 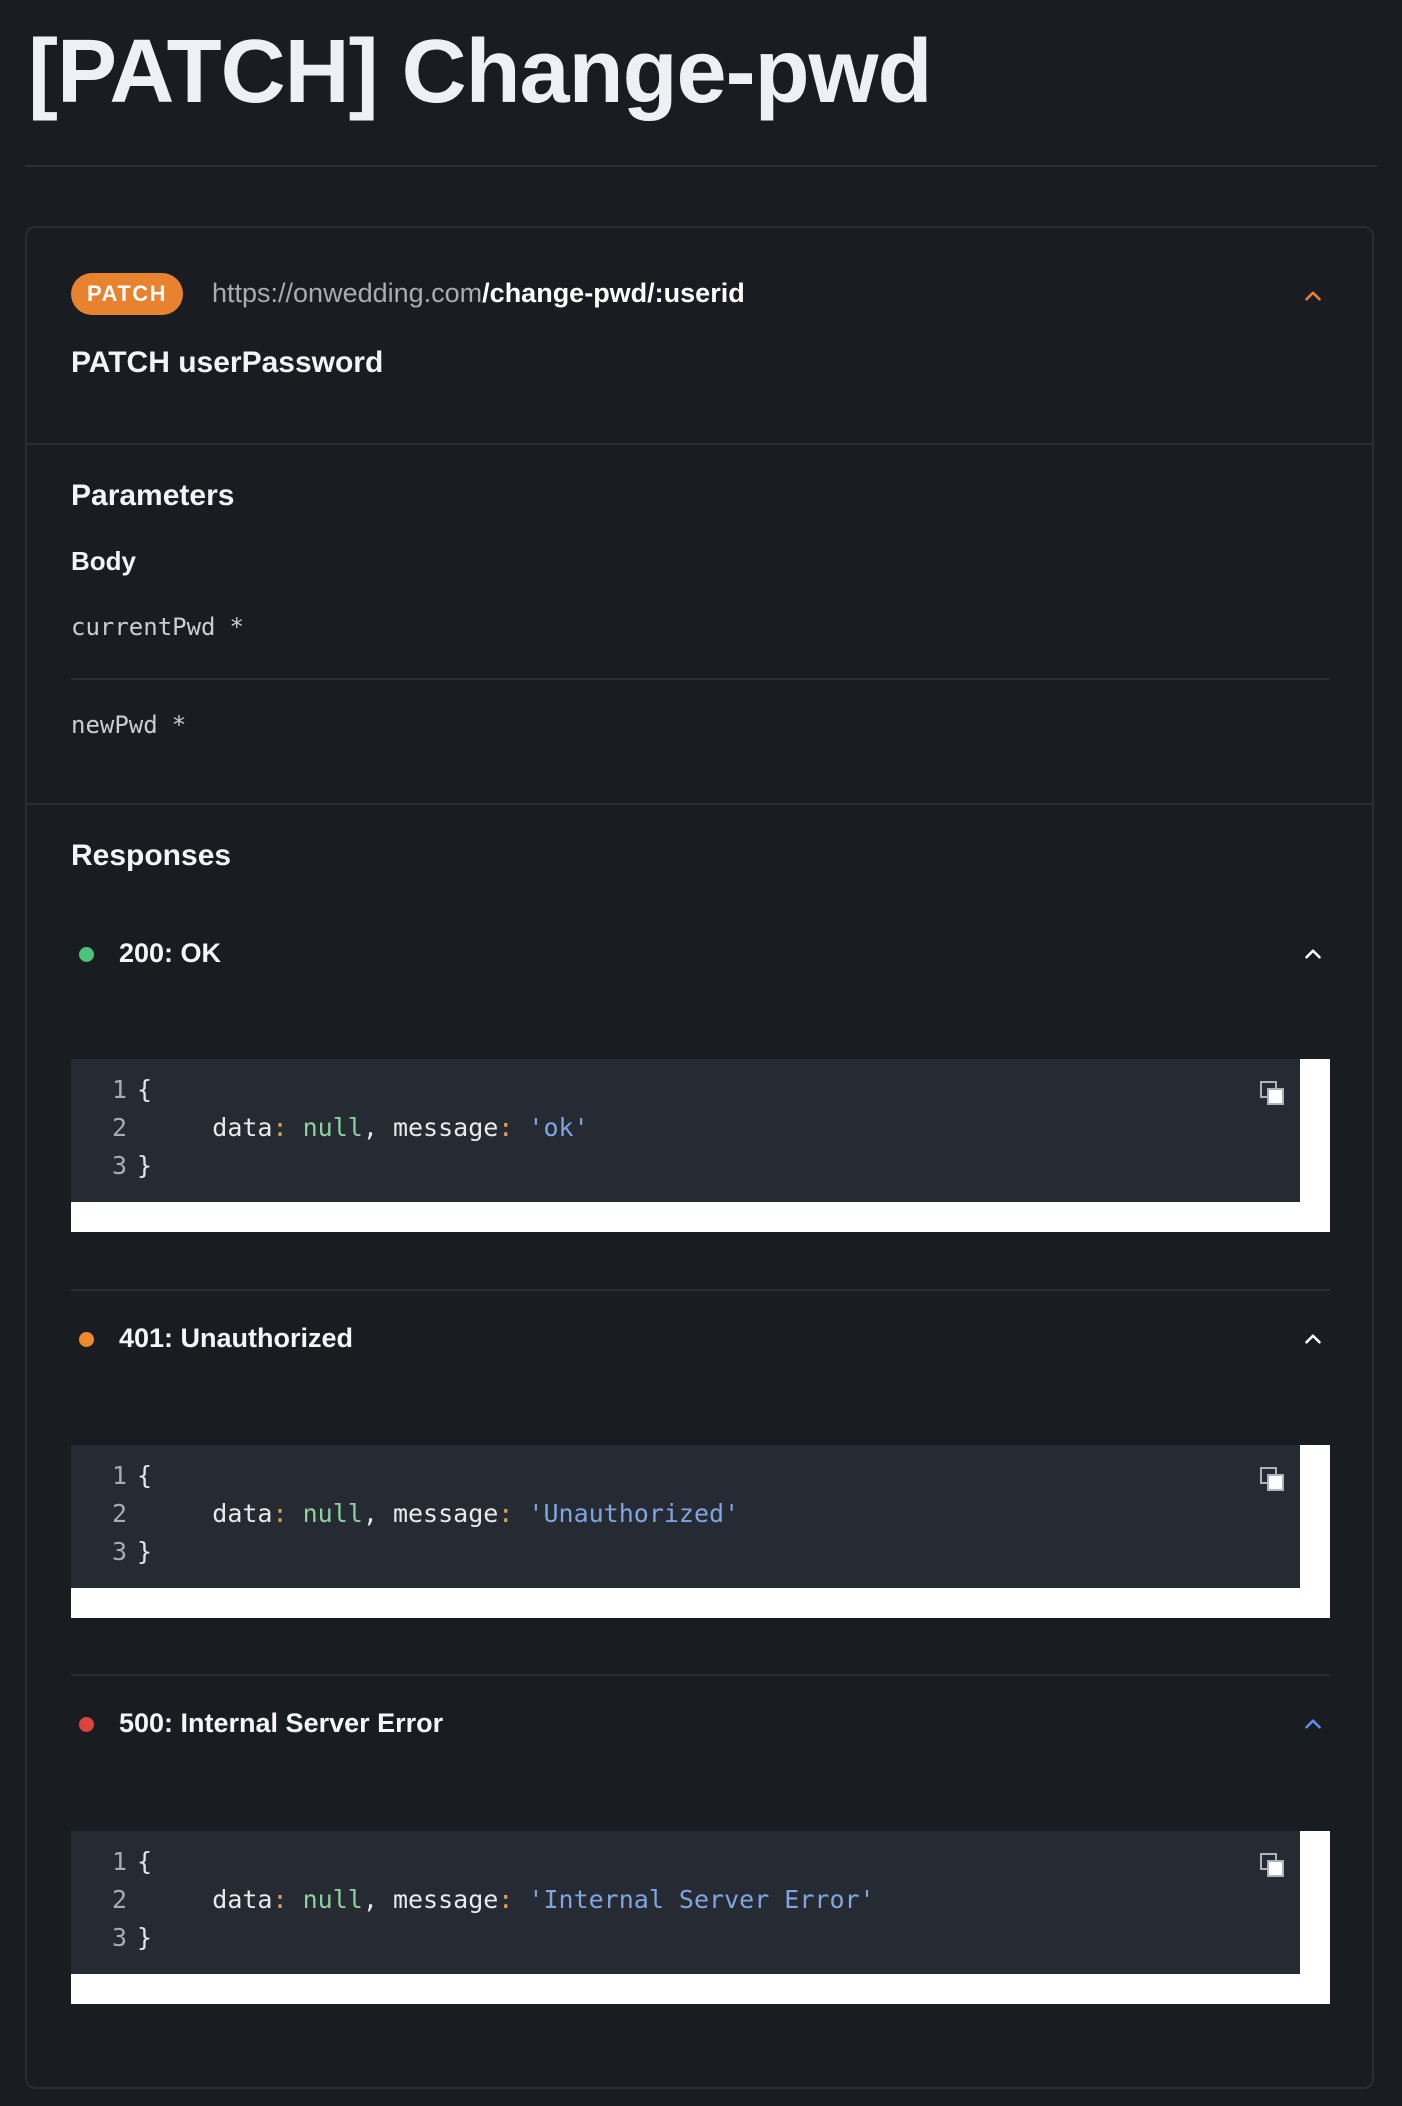 What do you see at coordinates (236, 1338) in the screenshot?
I see `status-label: 401: Unauthorized` at bounding box center [236, 1338].